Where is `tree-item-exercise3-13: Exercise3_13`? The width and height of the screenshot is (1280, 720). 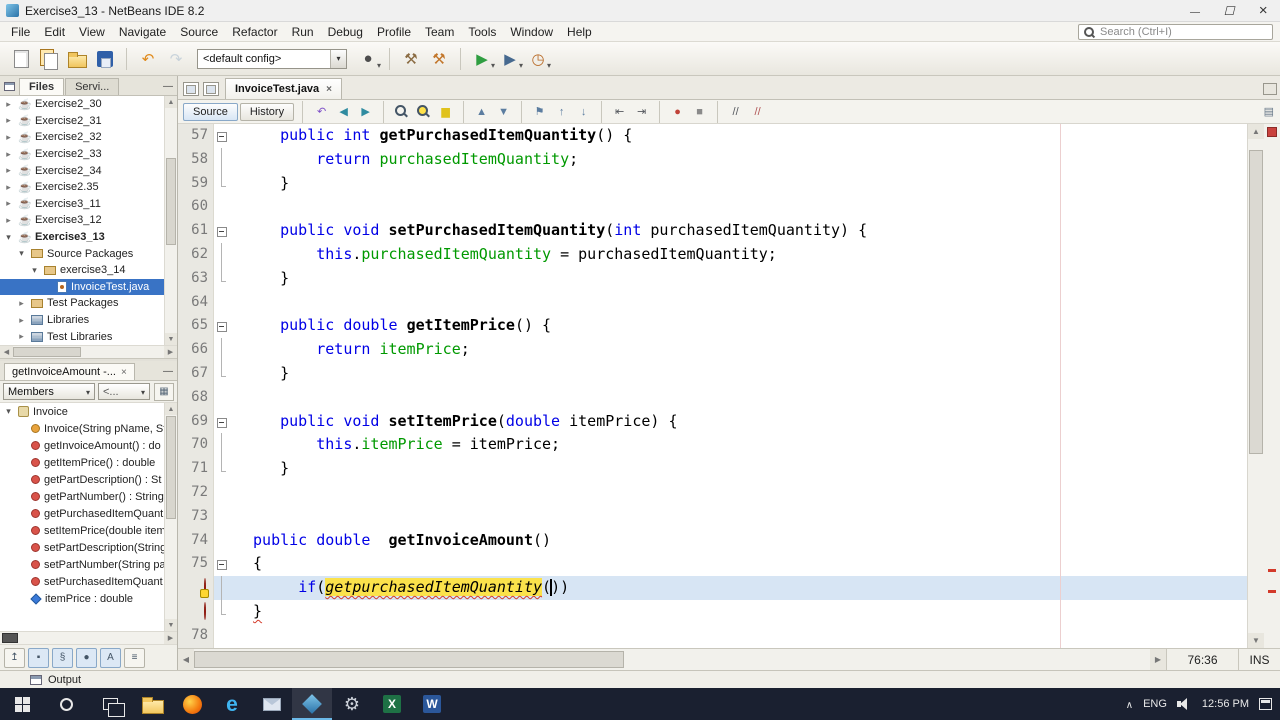 tree-item-exercise3-13: Exercise3_13 is located at coordinates (82, 237).